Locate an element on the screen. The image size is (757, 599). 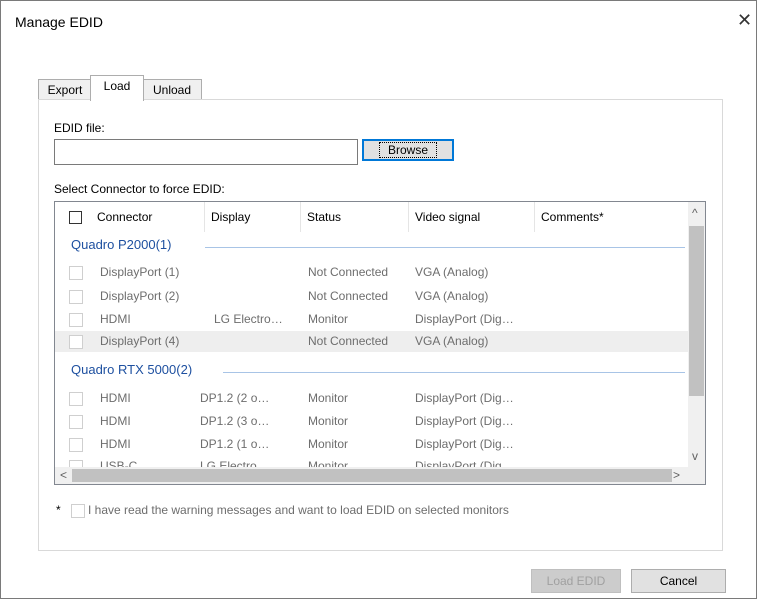
horizontal-scrollbar: < > is located at coordinates (380, 475).